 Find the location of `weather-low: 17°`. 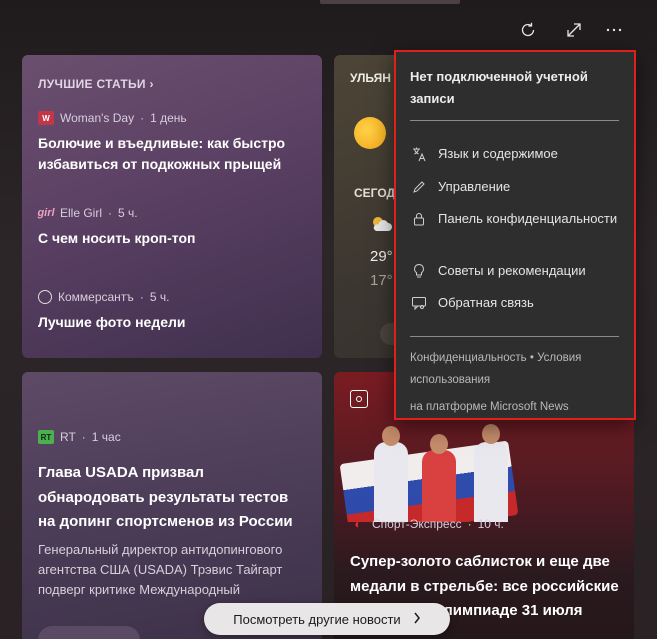

weather-low: 17° is located at coordinates (381, 280).